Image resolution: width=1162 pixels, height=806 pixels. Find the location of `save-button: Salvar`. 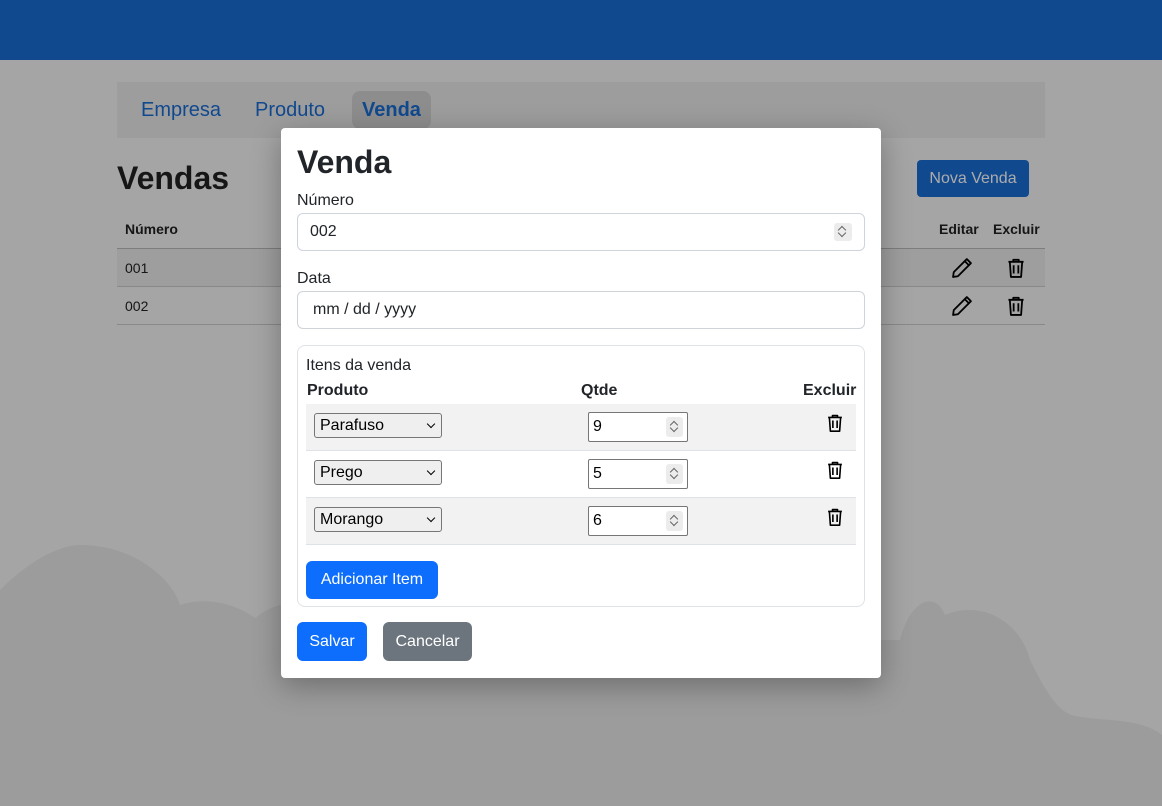

save-button: Salvar is located at coordinates (332, 641).